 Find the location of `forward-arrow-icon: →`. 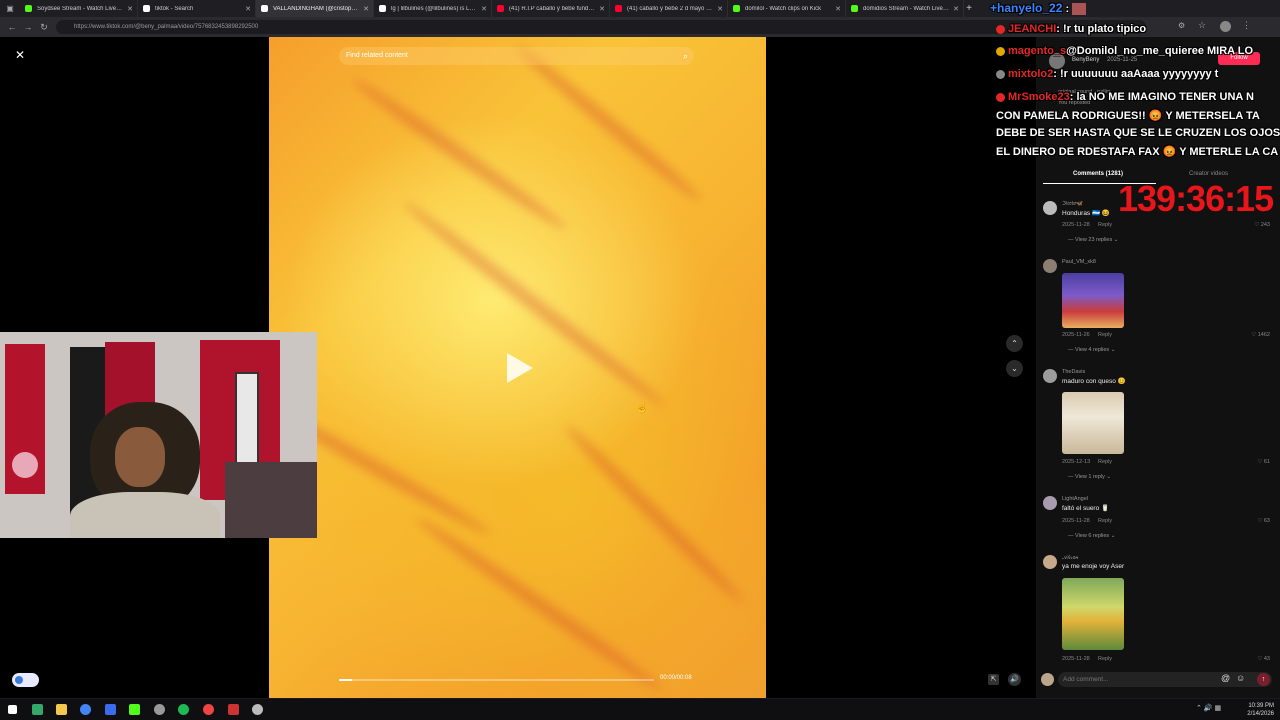

forward-arrow-icon: → is located at coordinates (28, 27).